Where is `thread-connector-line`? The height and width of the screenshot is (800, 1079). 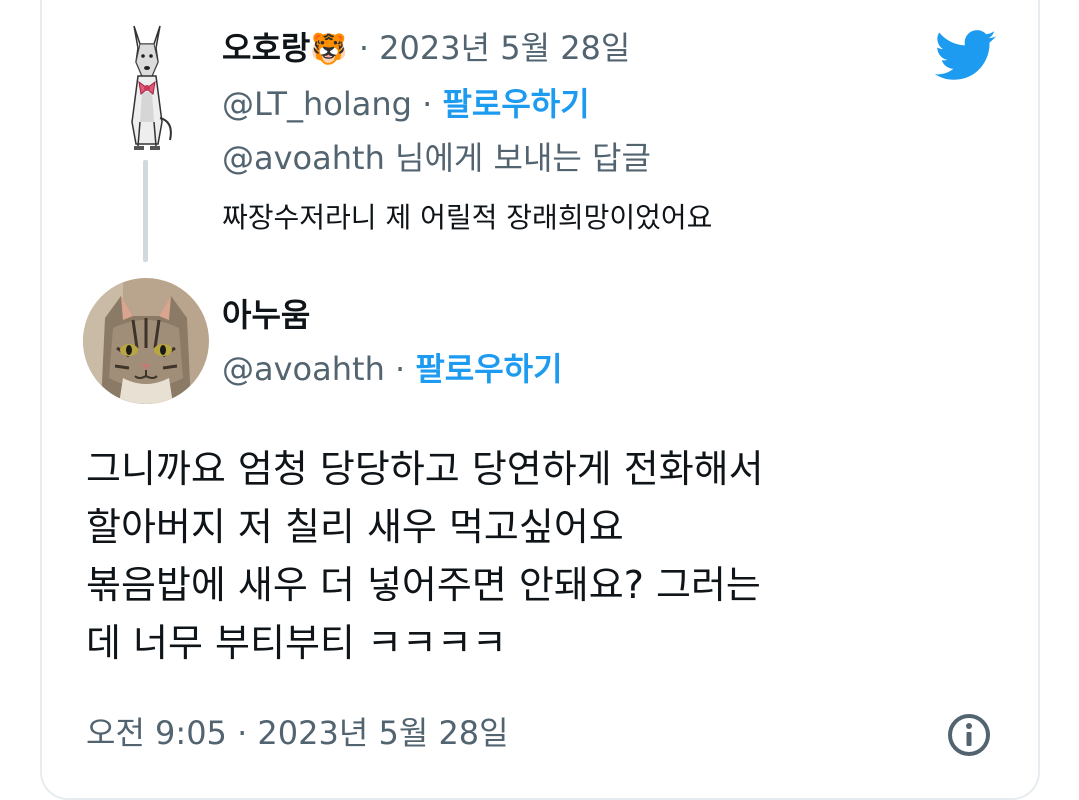 thread-connector-line is located at coordinates (145, 211).